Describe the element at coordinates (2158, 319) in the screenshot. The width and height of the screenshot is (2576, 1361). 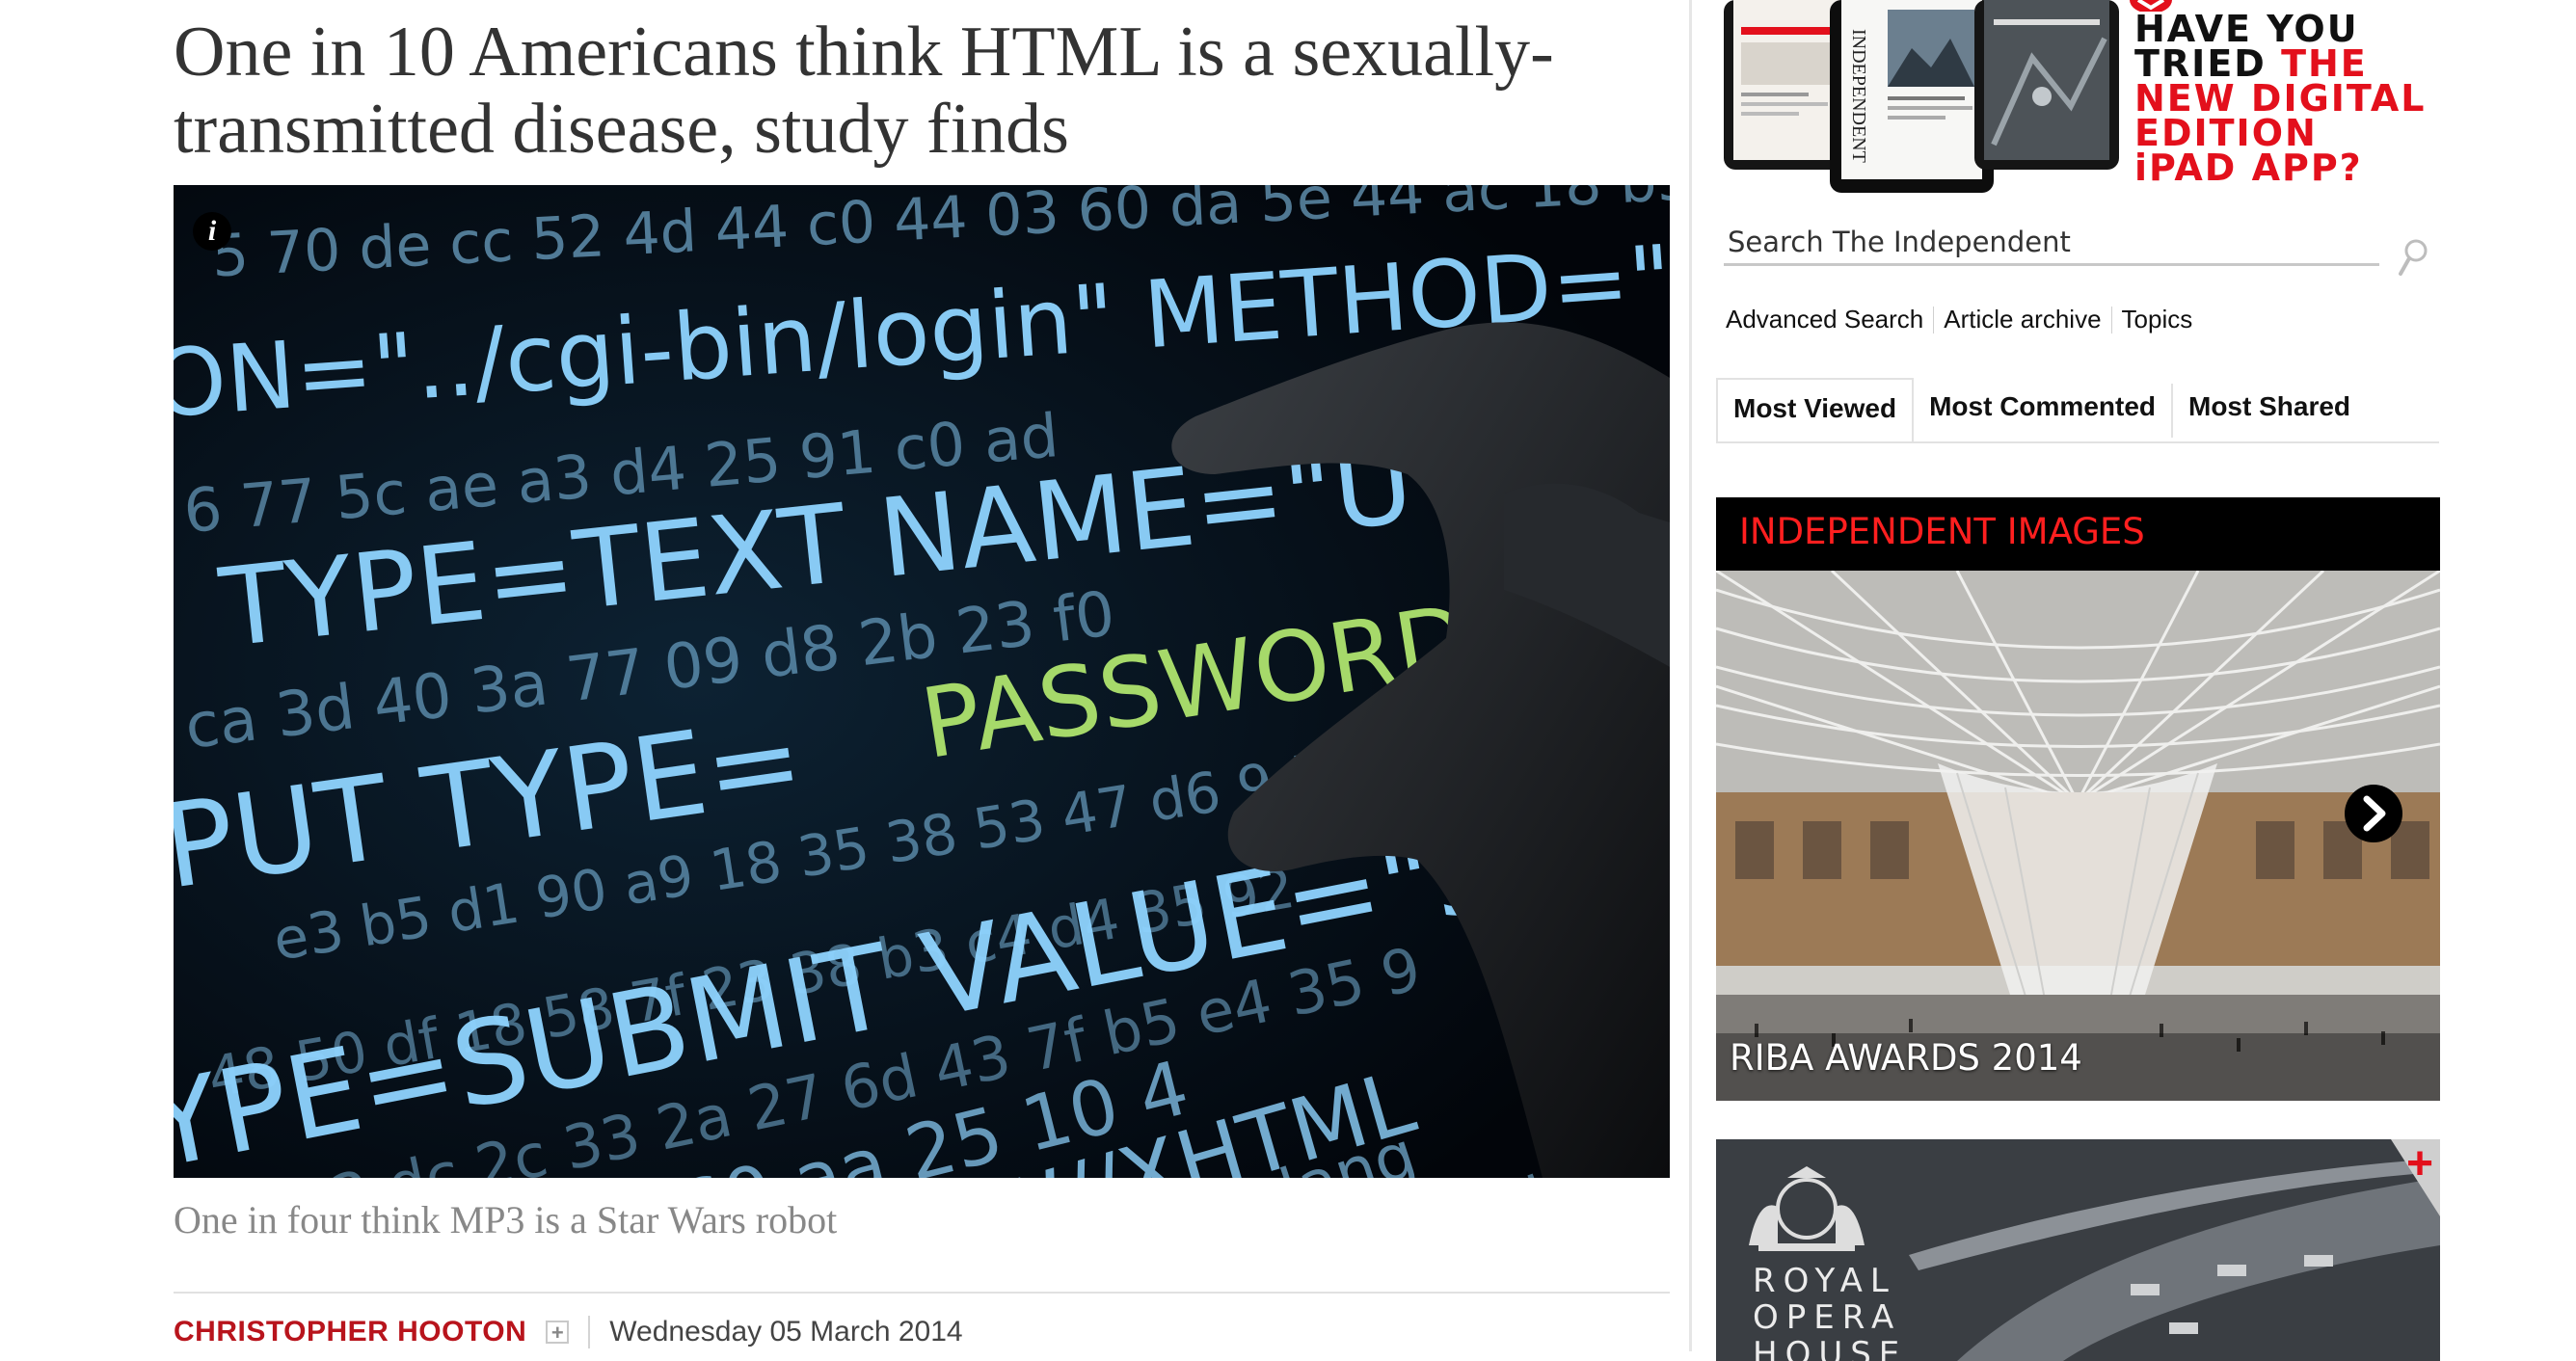
I see `topics-link: Topics` at that location.